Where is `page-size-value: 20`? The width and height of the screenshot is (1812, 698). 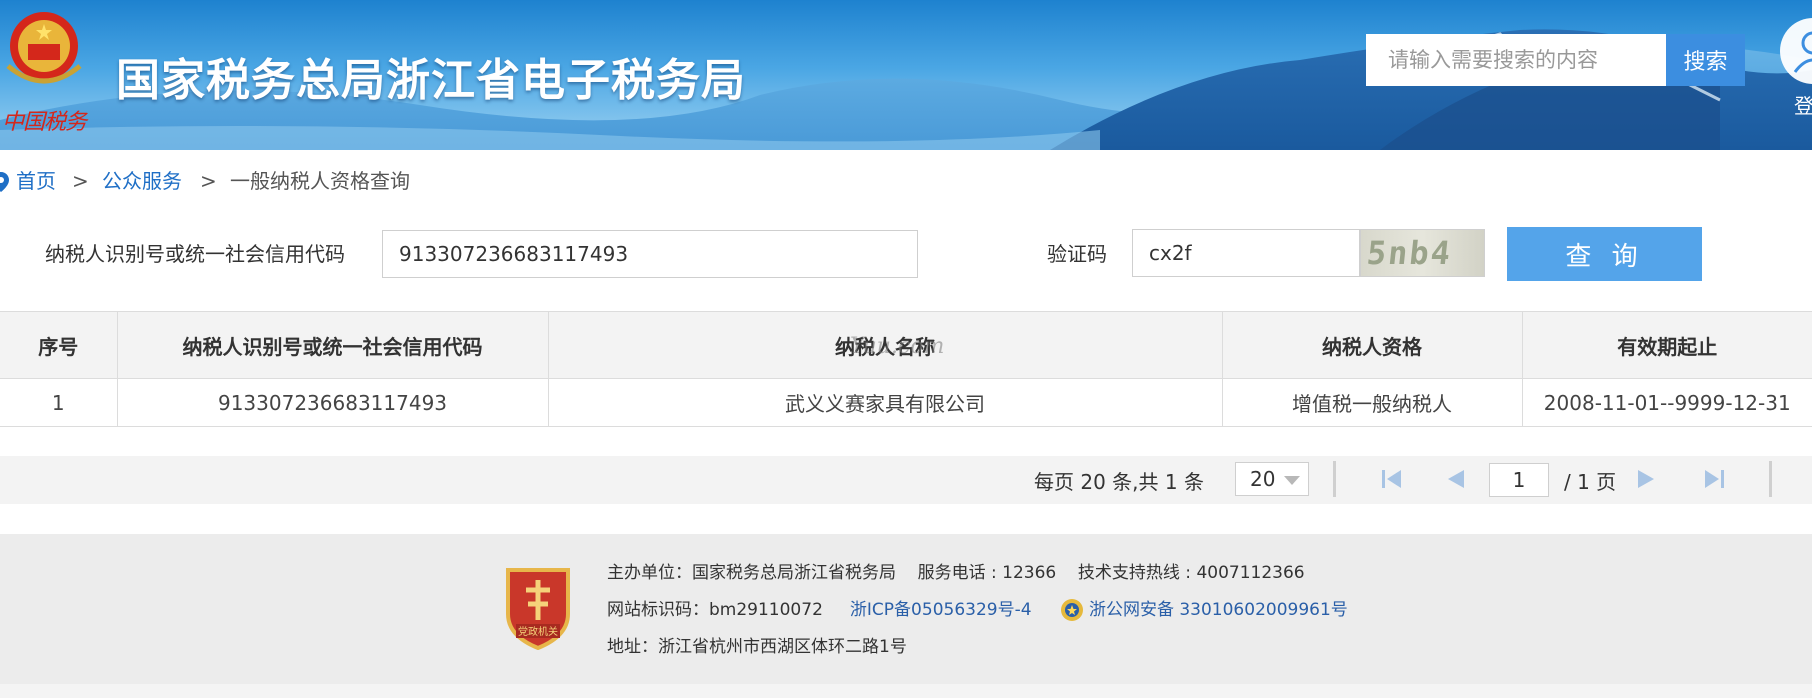 page-size-value: 20 is located at coordinates (1263, 479).